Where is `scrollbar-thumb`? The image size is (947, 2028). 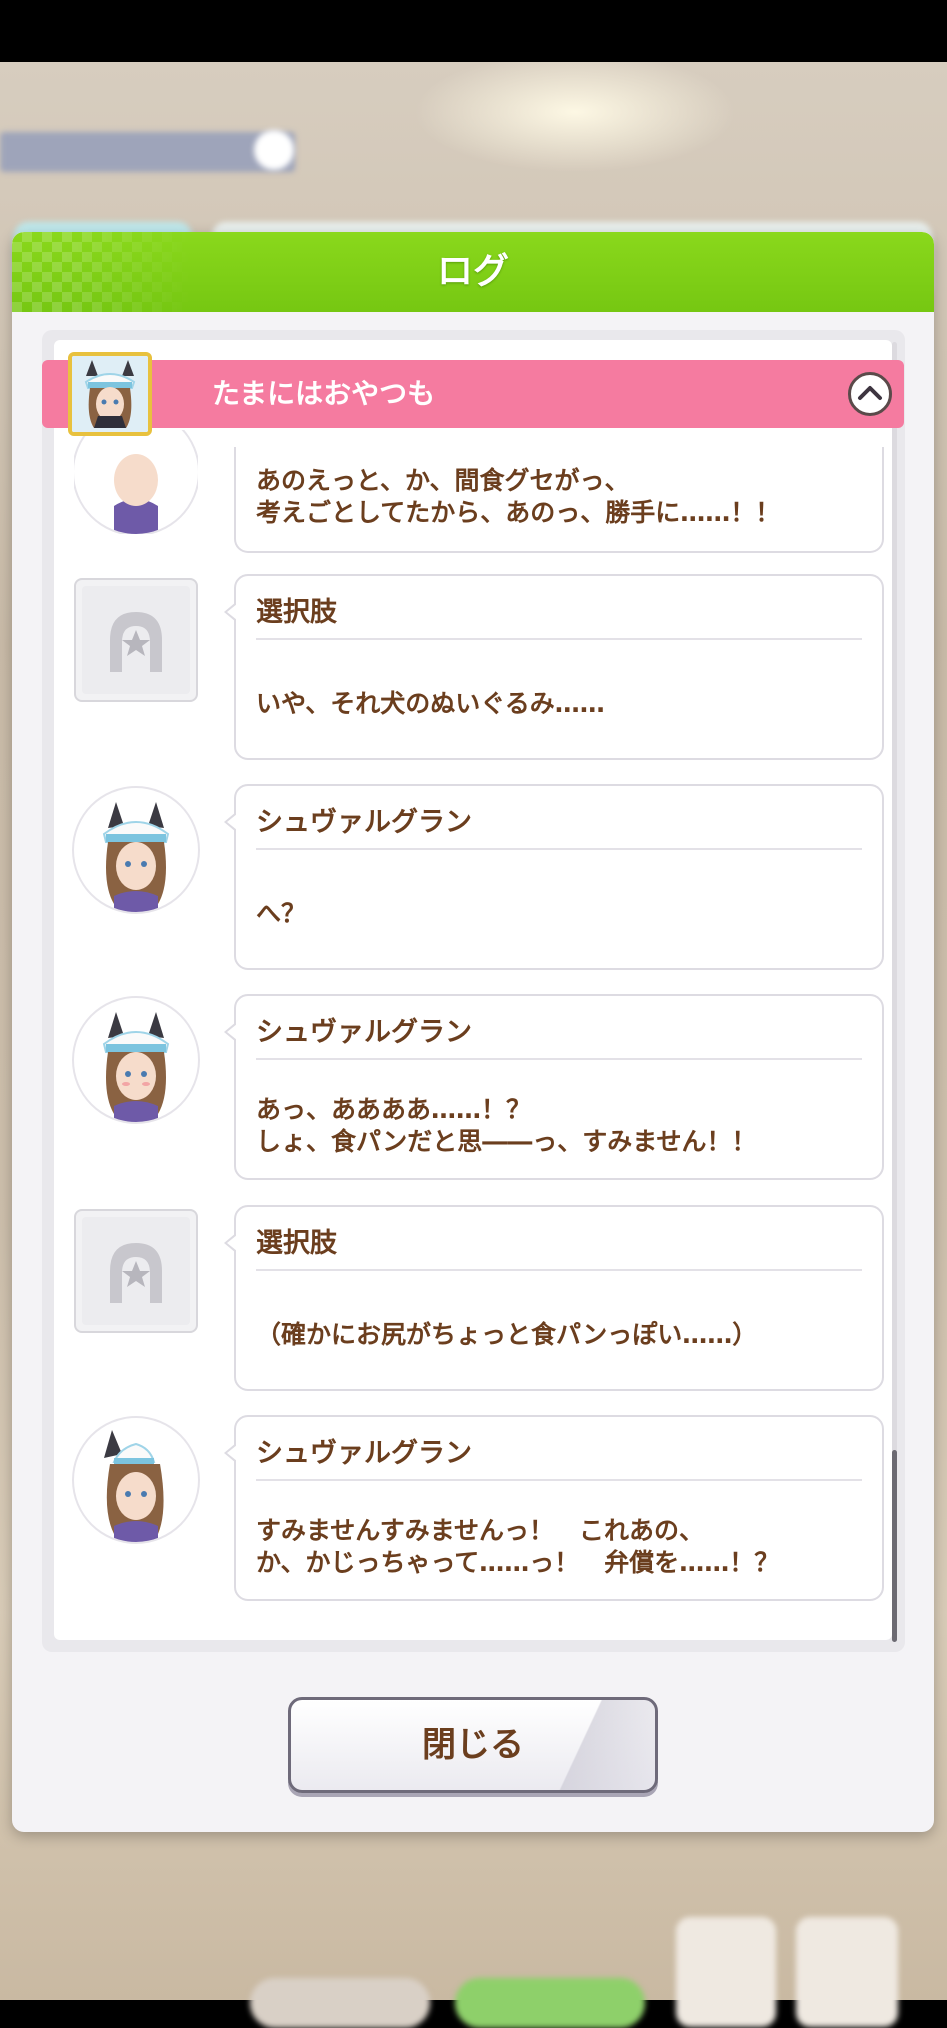 scrollbar-thumb is located at coordinates (894, 1546).